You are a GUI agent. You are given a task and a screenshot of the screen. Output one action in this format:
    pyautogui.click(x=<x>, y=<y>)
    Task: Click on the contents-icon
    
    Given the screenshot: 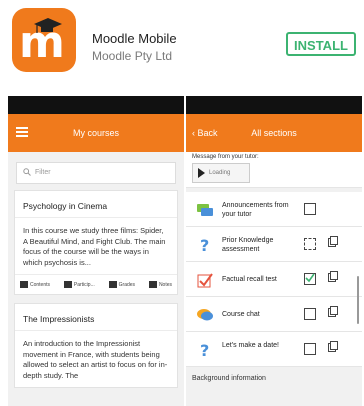 What is the action you would take?
    pyautogui.click(x=24, y=284)
    